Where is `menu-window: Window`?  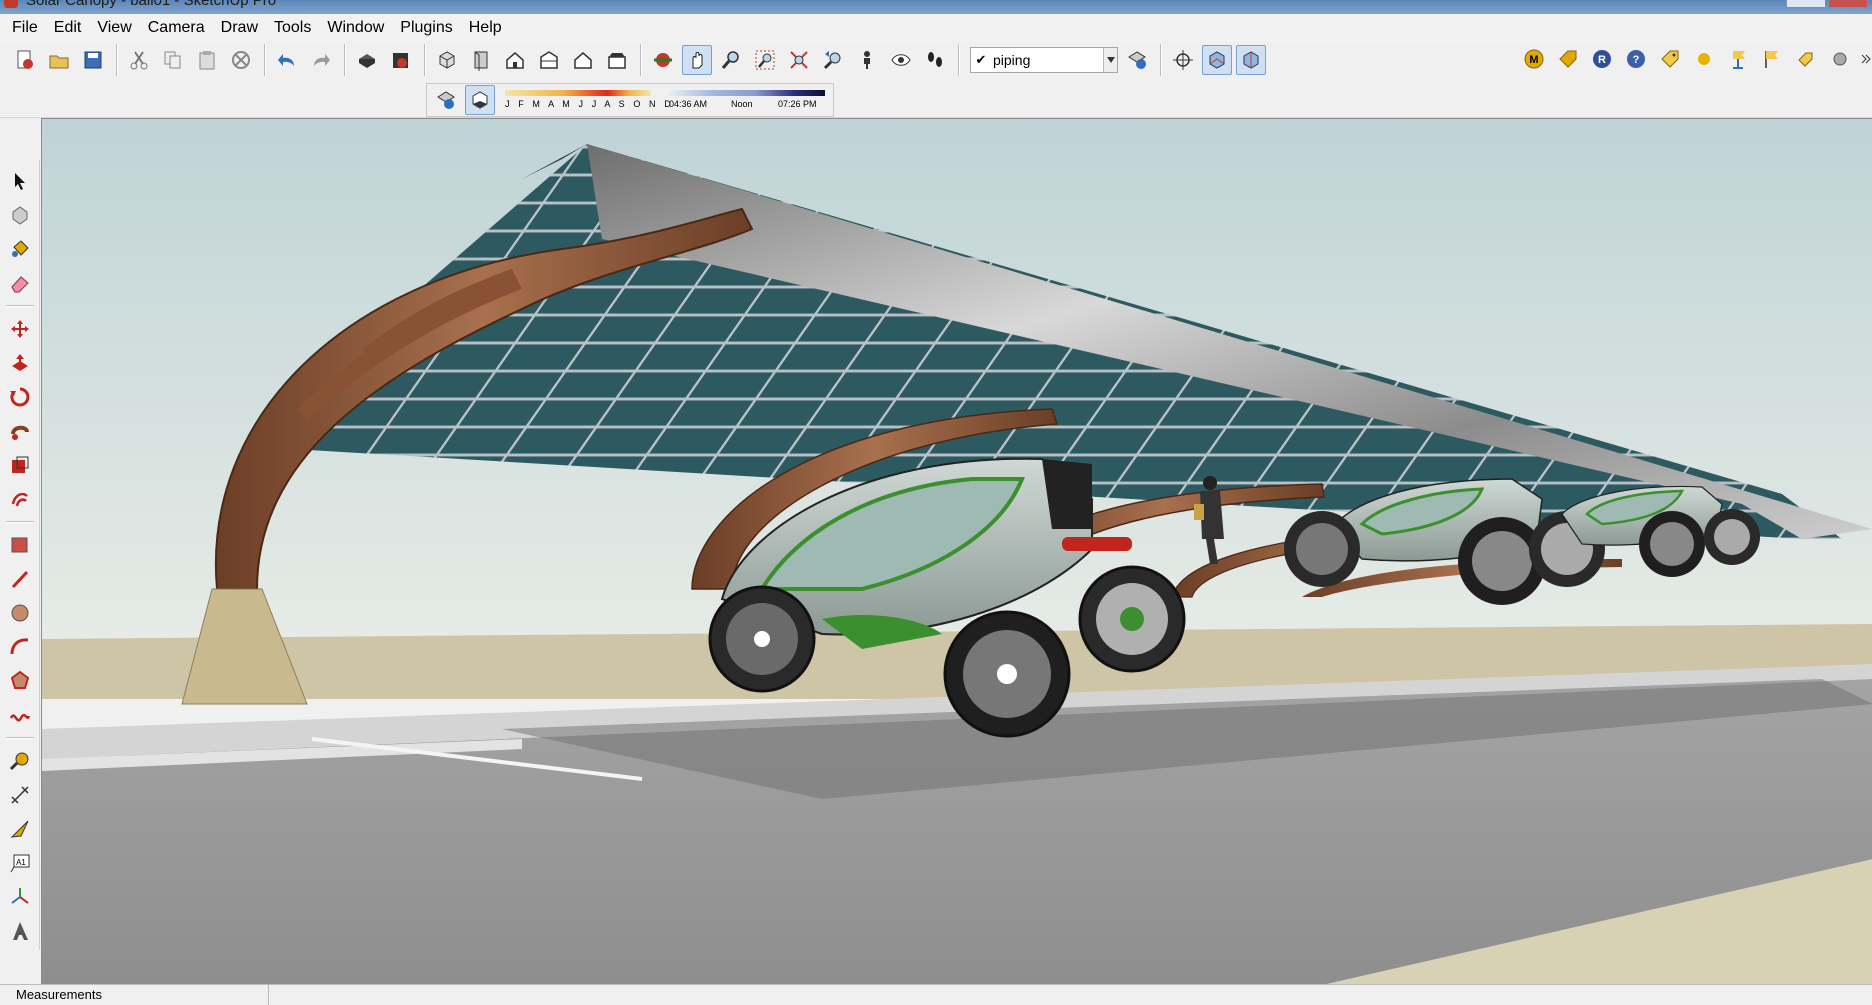
menu-window: Window is located at coordinates (355, 28).